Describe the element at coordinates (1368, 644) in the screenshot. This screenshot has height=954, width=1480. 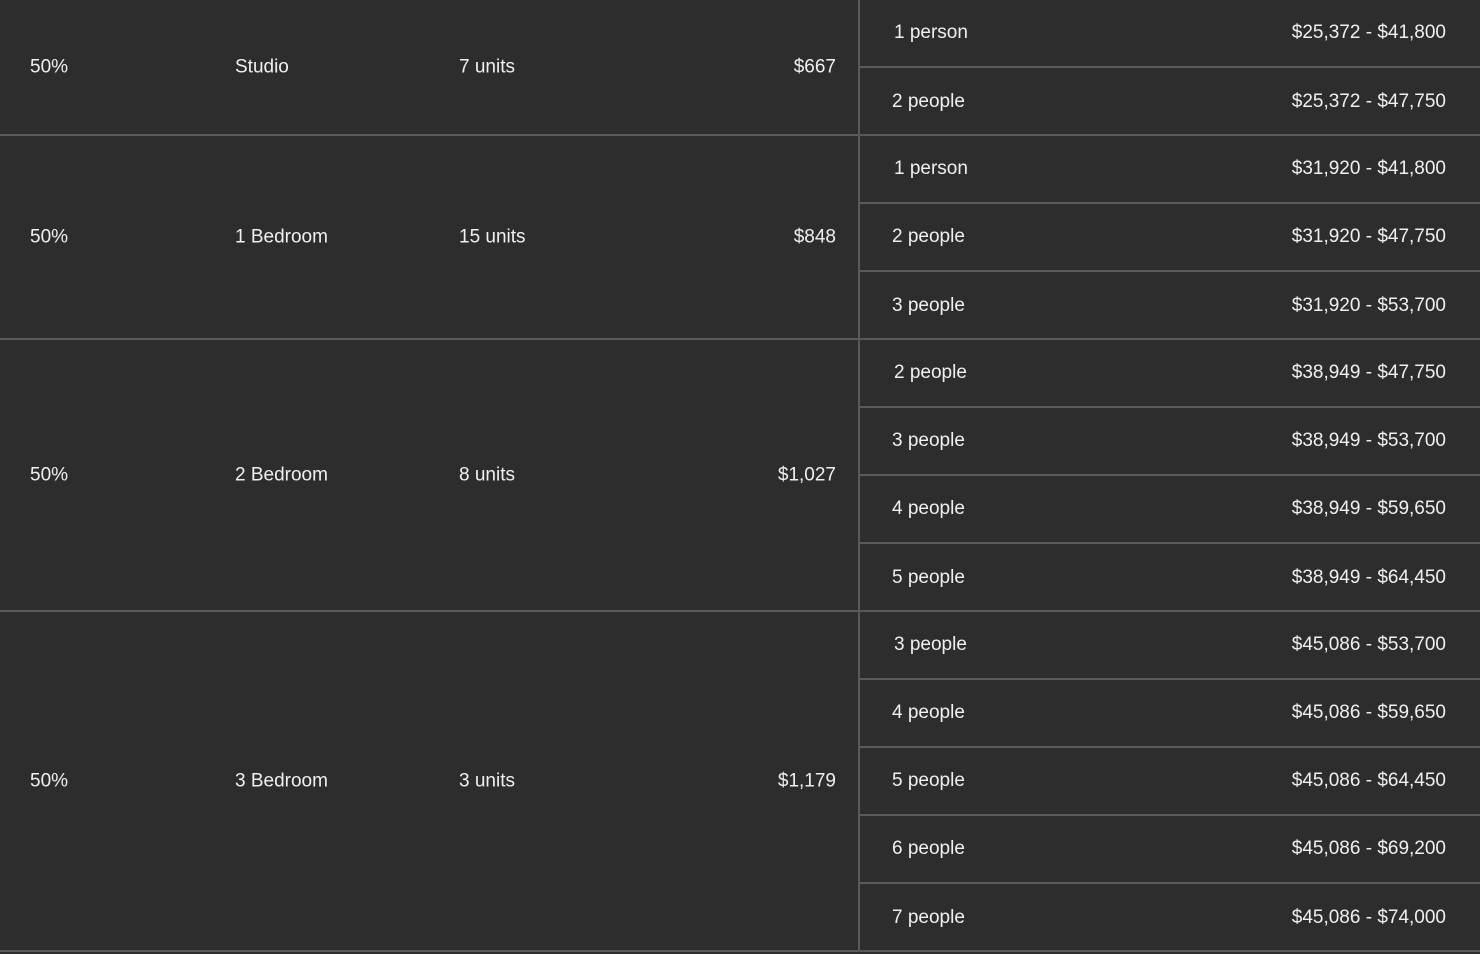
I see `income-range: $45,086 - $53,700` at that location.